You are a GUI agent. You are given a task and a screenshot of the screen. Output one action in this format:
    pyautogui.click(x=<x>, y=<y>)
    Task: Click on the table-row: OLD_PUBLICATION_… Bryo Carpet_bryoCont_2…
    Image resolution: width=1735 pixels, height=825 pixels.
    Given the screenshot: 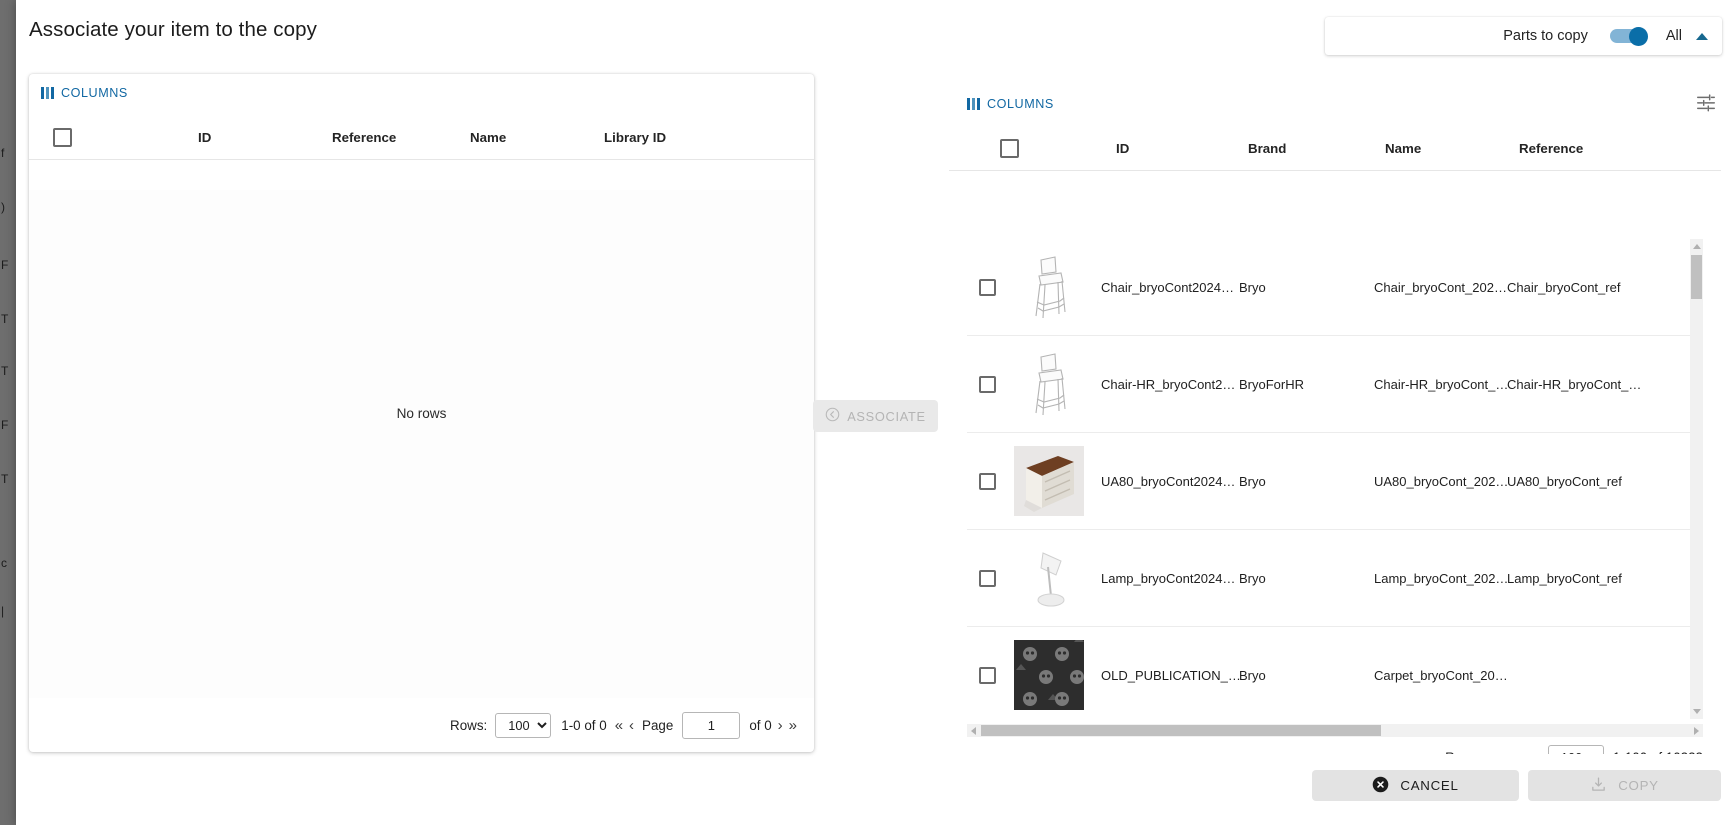 What is the action you would take?
    pyautogui.click(x=1335, y=673)
    